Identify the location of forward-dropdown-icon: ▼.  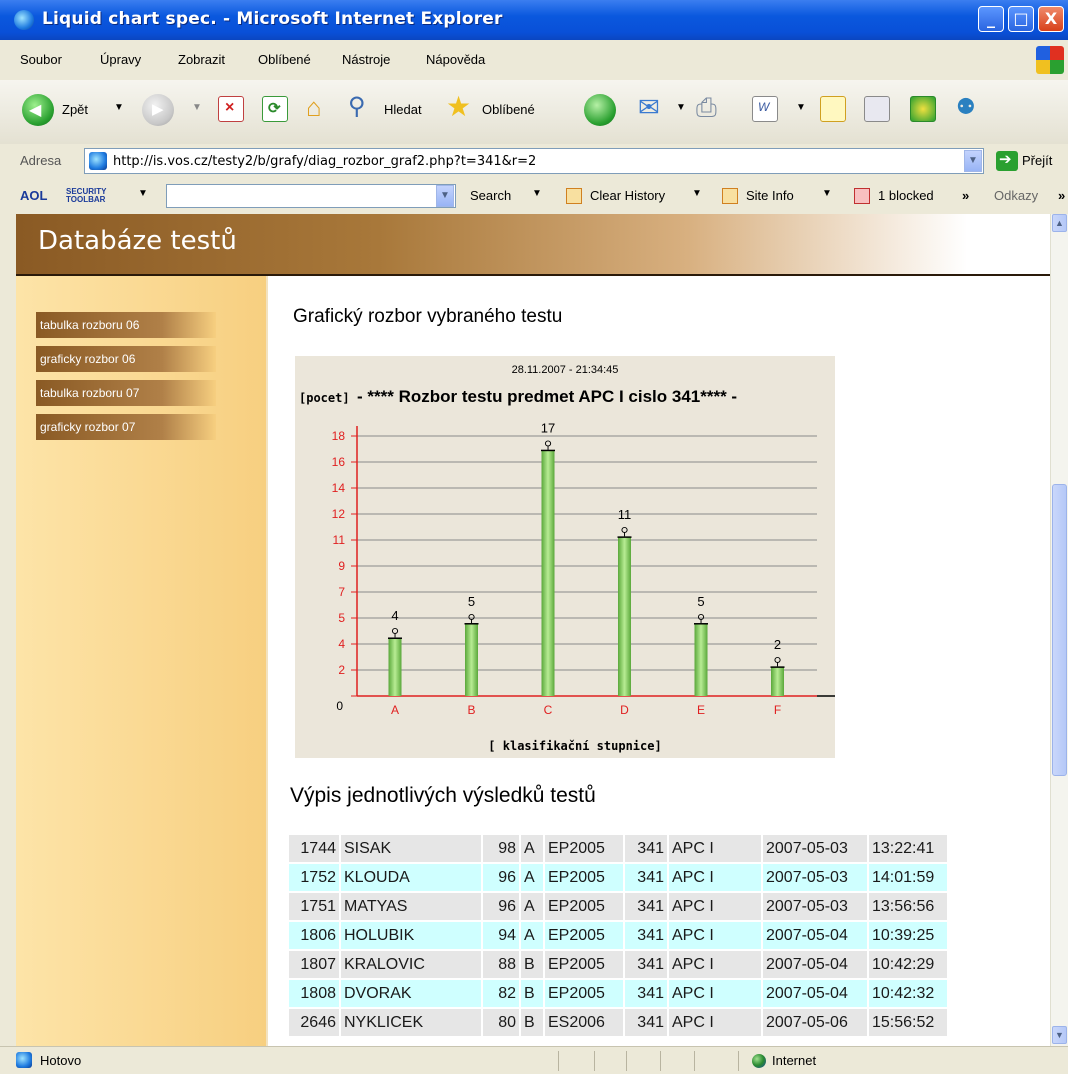
(197, 107).